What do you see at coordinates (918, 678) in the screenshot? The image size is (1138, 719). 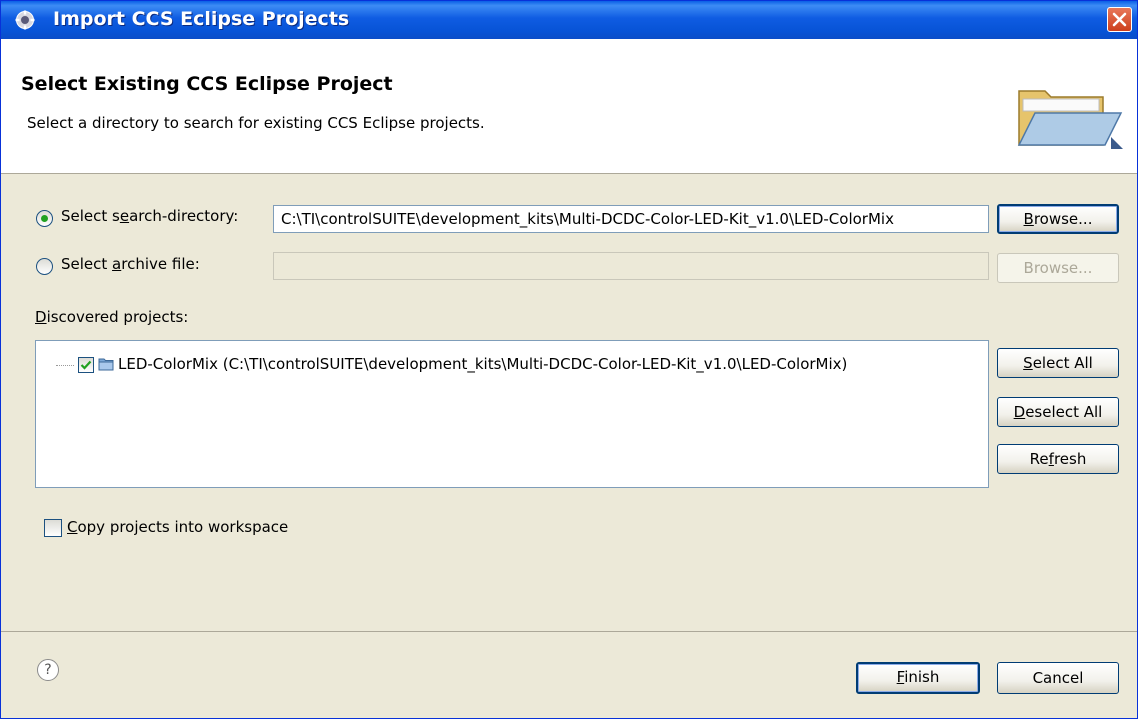 I see `finish-button: Finish` at bounding box center [918, 678].